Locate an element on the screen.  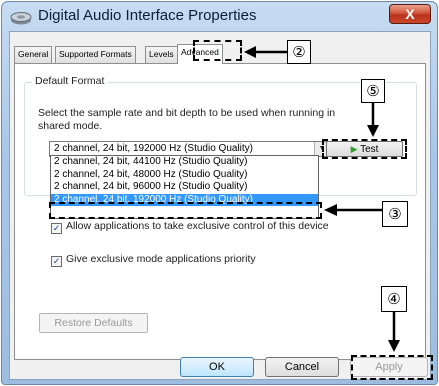
arrow-to-selected-option is located at coordinates (353, 210).